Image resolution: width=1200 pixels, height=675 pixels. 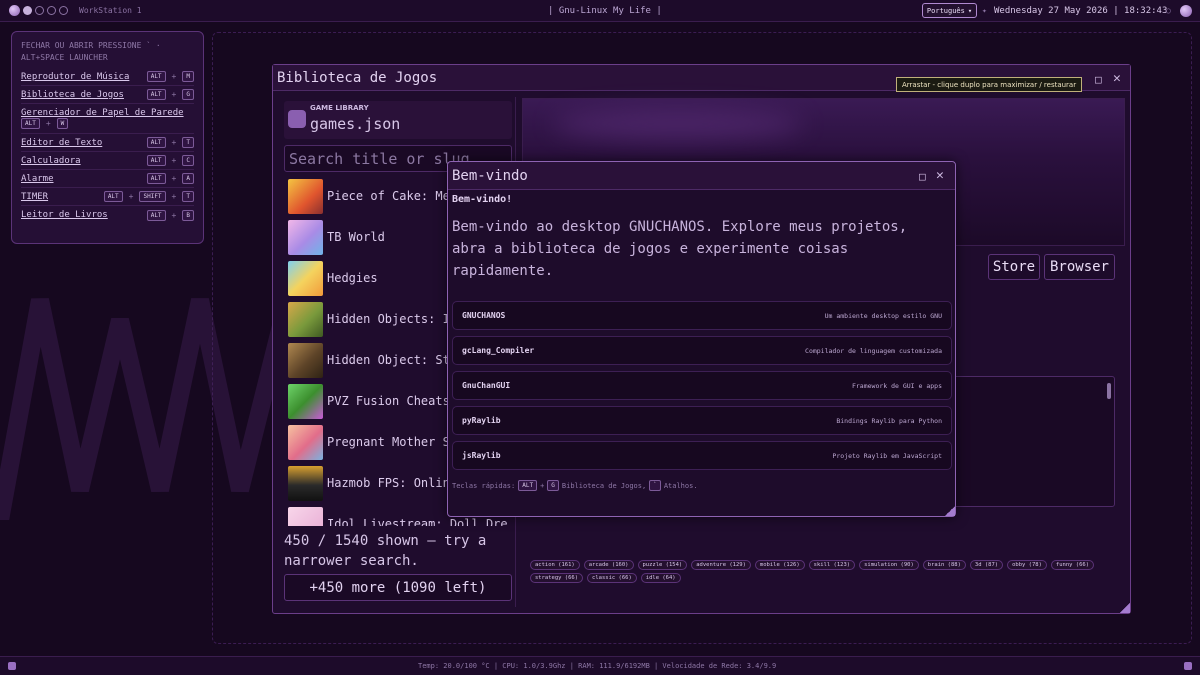 What do you see at coordinates (490, 176) in the screenshot?
I see `welcome-title: Bem-vindo` at bounding box center [490, 176].